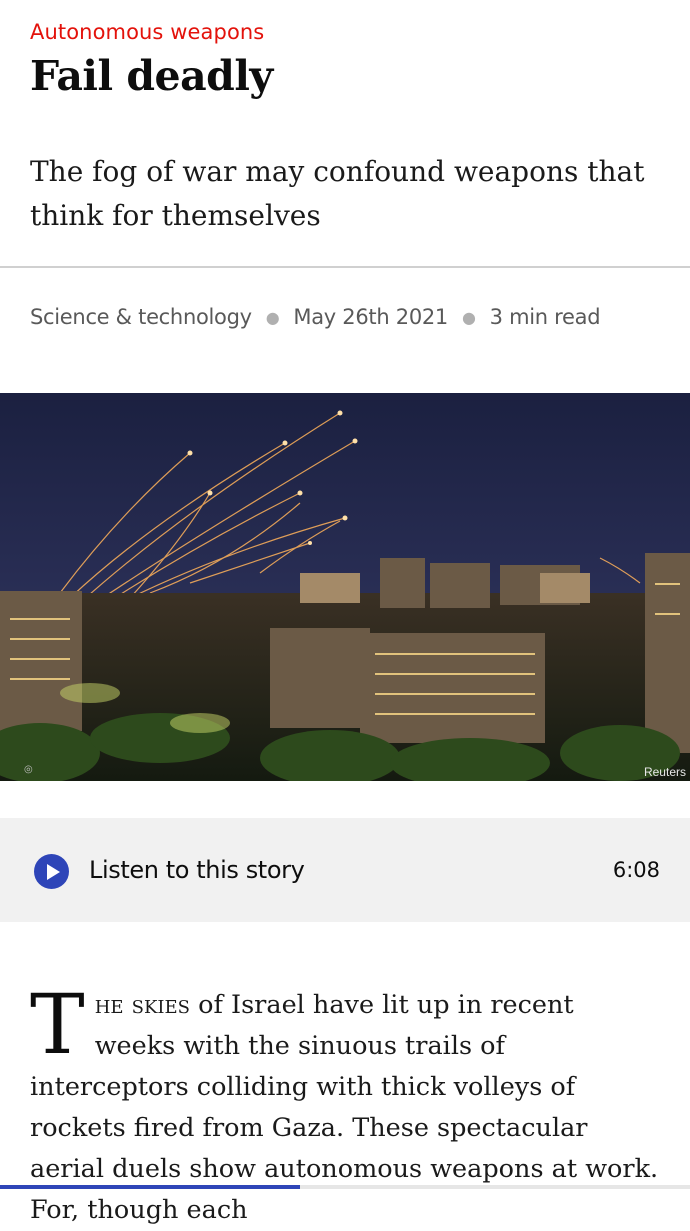  I want to click on read-time: 3 min read, so click(545, 317).